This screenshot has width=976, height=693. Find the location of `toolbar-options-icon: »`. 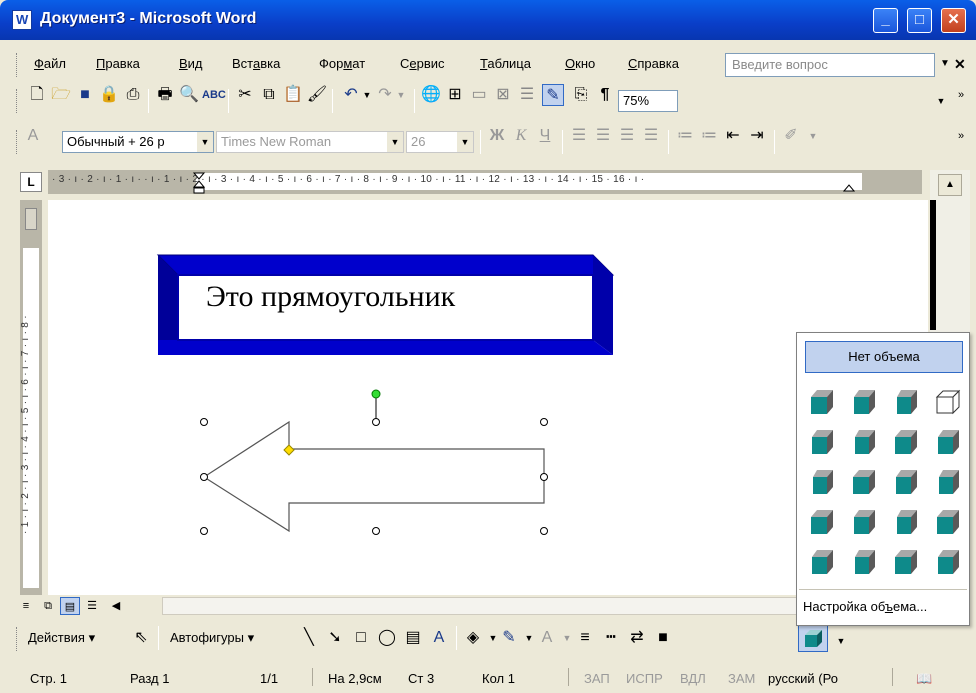

toolbar-options-icon: » is located at coordinates (961, 95).